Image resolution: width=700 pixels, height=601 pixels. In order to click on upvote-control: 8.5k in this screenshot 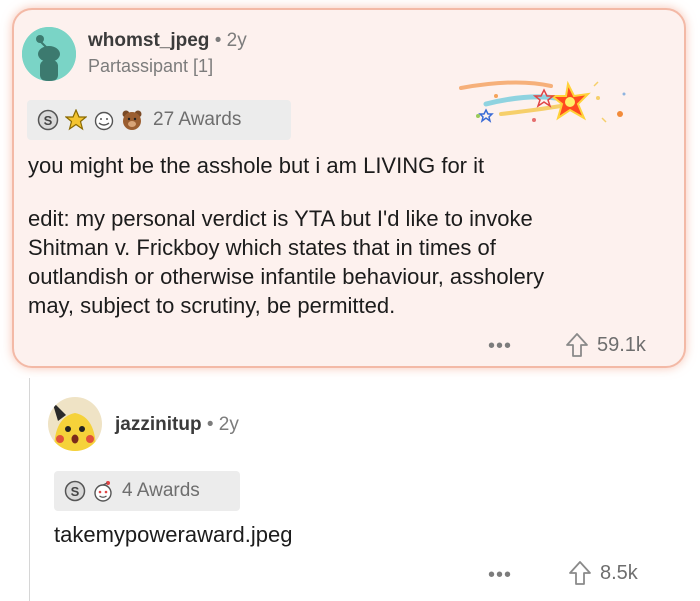, I will do `click(603, 573)`.